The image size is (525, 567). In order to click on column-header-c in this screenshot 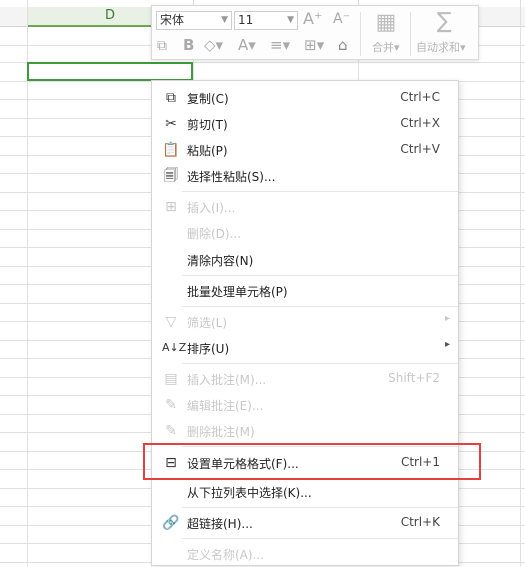, I will do `click(13, 17)`.